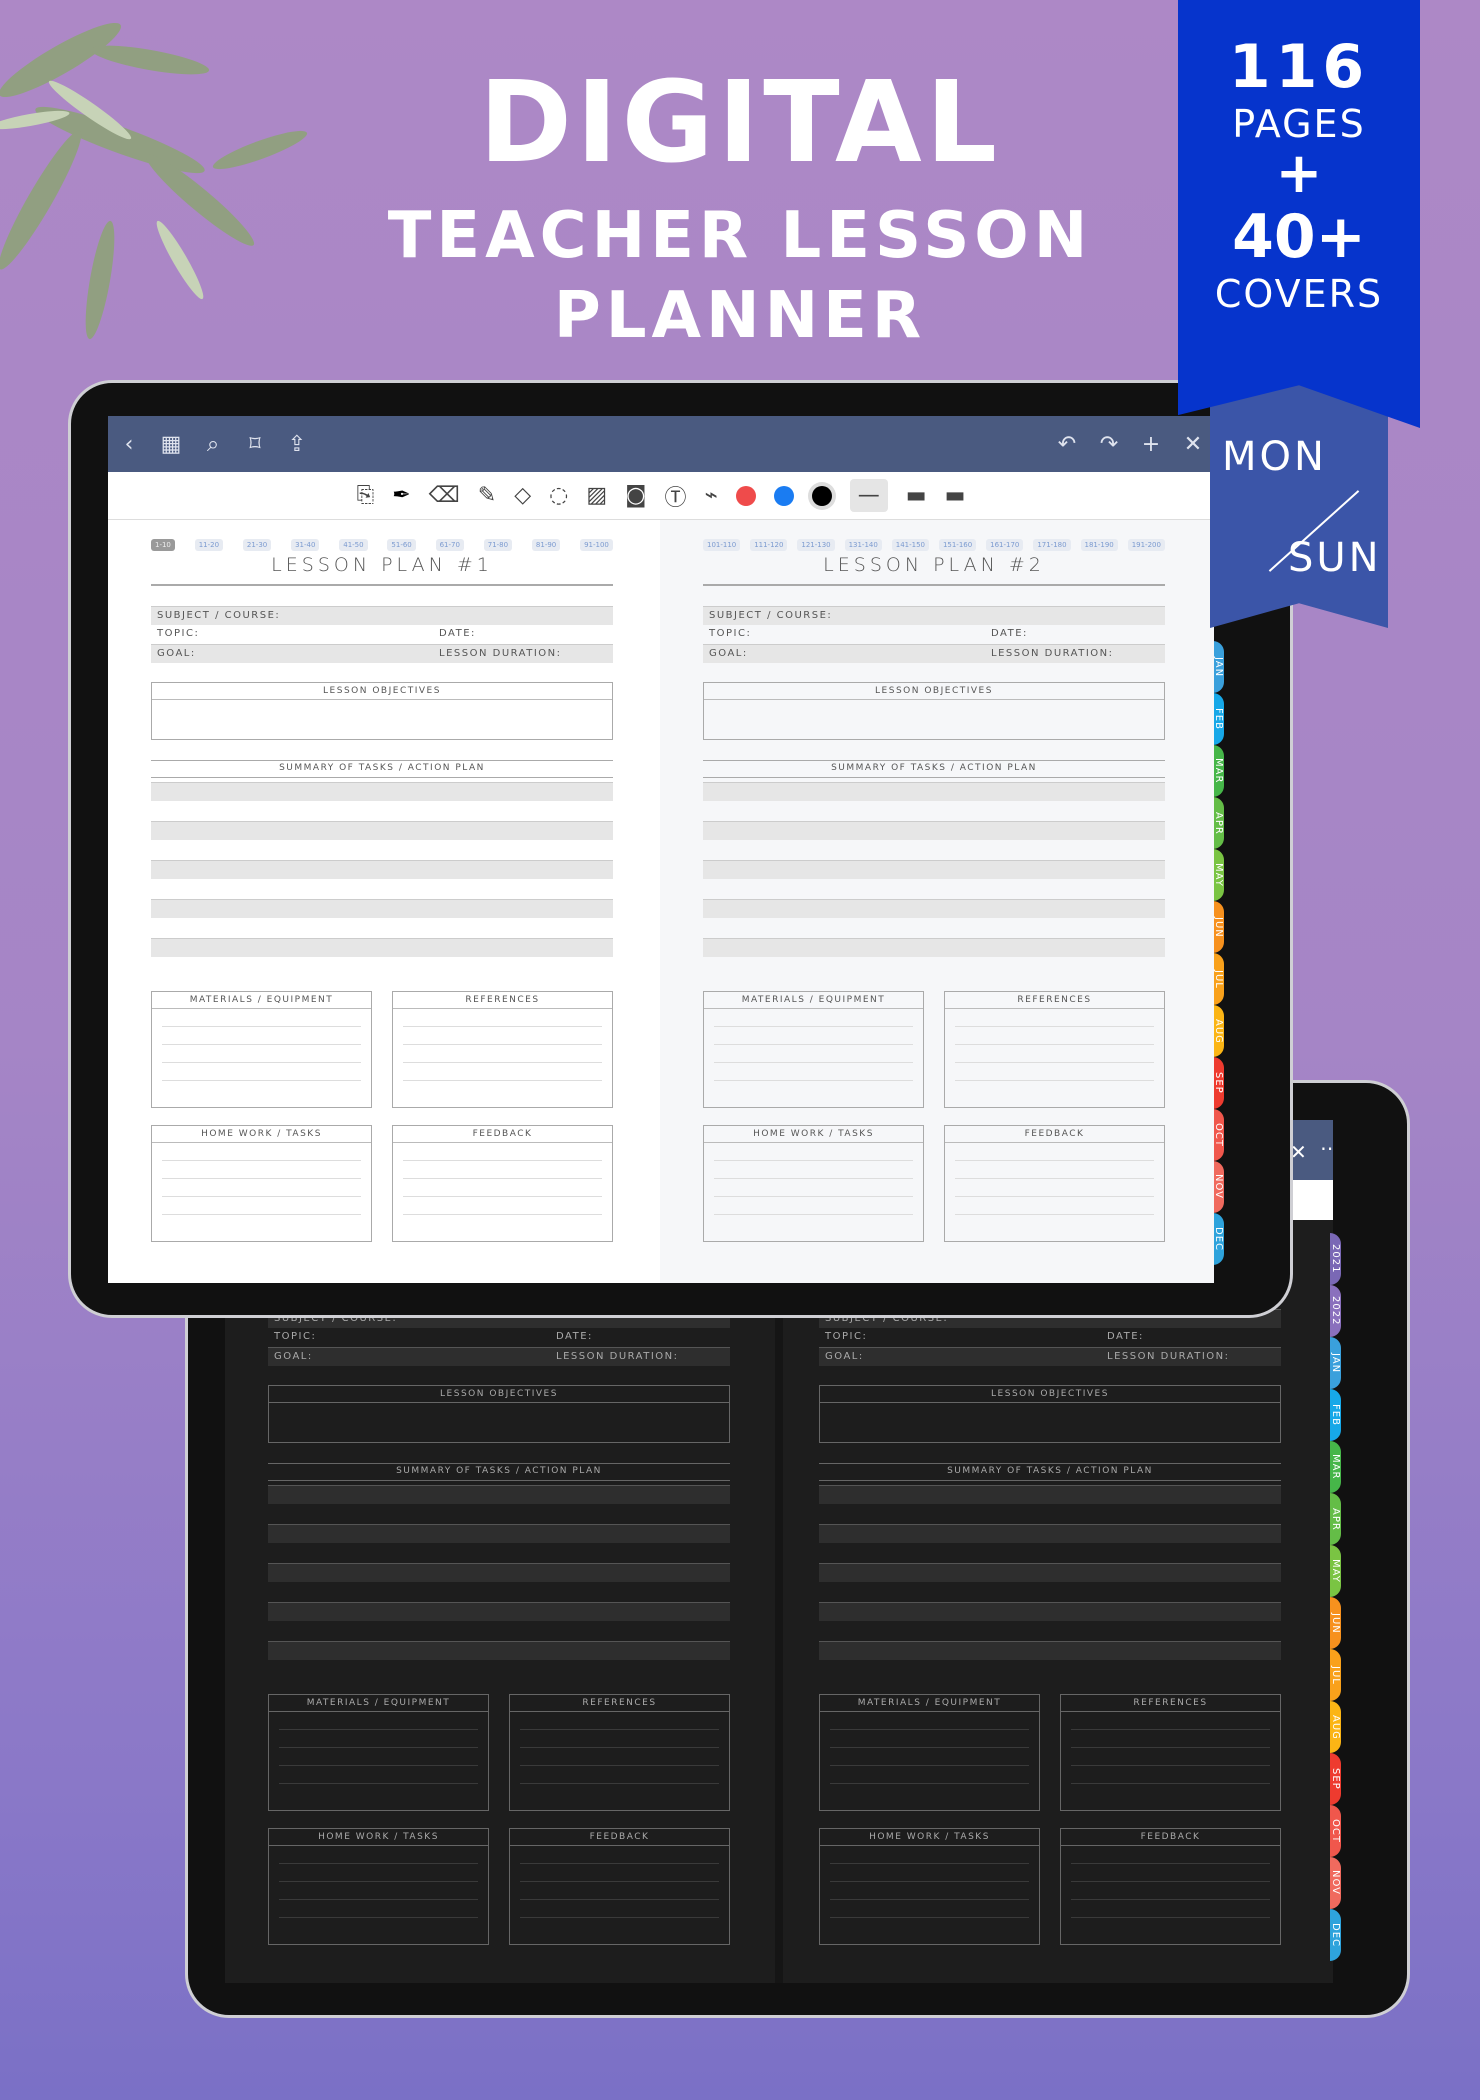 This screenshot has height=2100, width=1480. I want to click on stroke-thick: ▬, so click(955, 495).